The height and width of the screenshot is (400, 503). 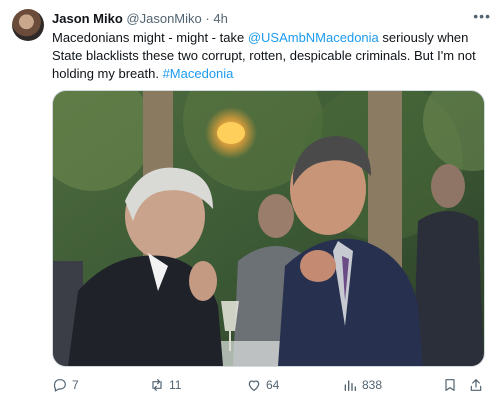 I want to click on more-icon: •••, so click(x=482, y=16).